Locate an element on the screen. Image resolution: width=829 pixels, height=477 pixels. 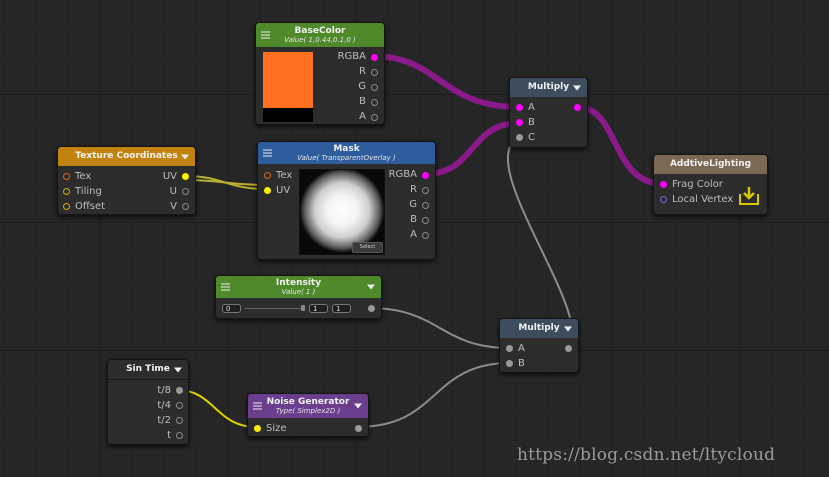
node-header: Texture Coordinates is located at coordinates (126, 156).